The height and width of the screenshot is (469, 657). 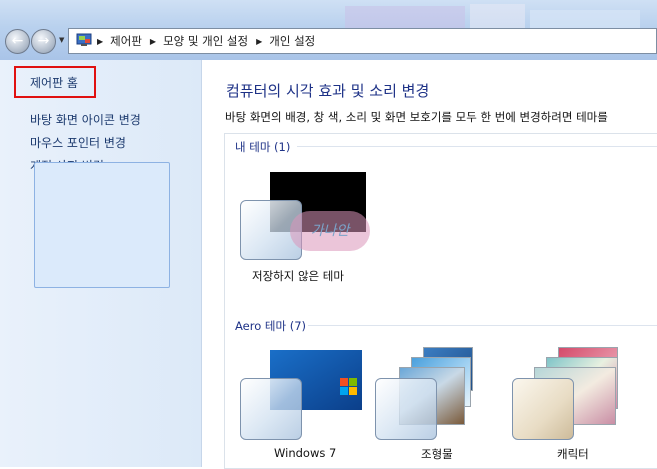 I want to click on forward-arrow-icon: →, so click(x=43, y=41).